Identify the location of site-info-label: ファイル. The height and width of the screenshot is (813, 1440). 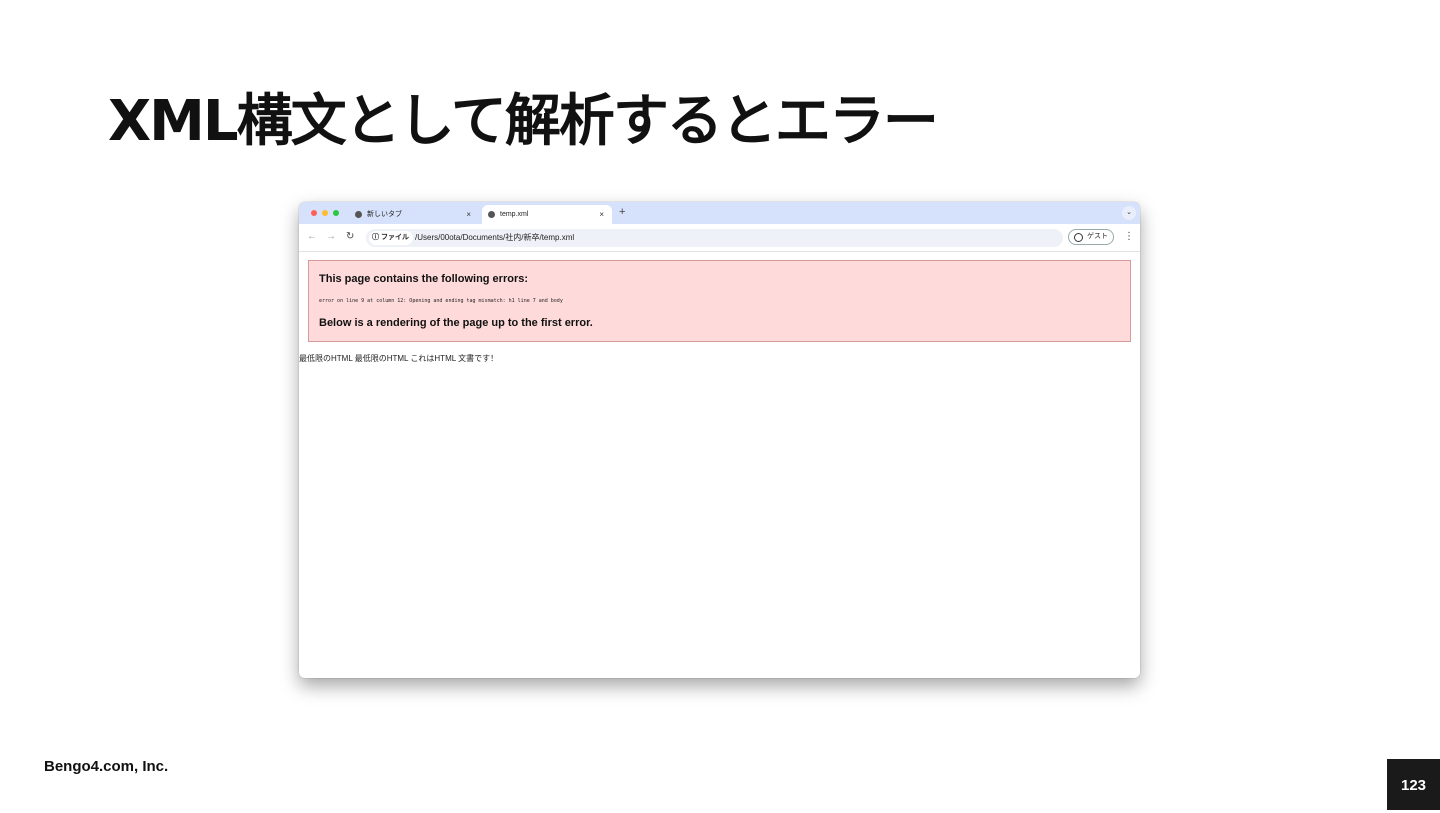
(394, 237).